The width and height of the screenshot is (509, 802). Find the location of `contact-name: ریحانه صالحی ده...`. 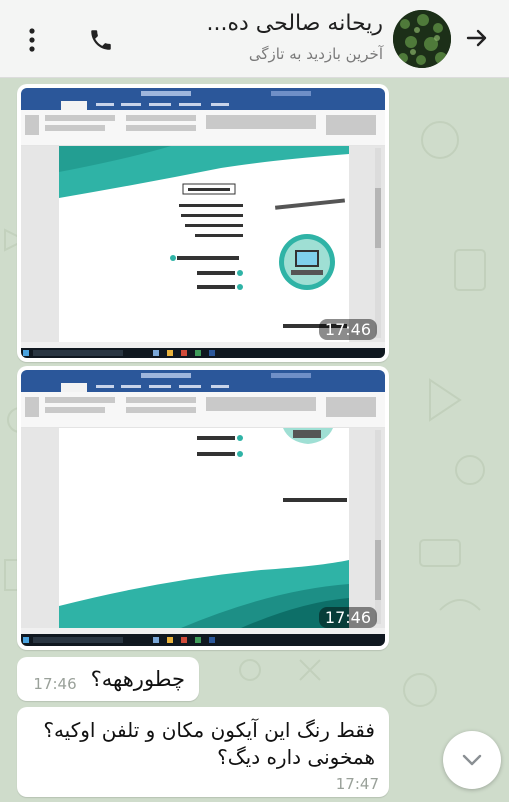

contact-name: ریحانه صالحی ده... is located at coordinates (295, 23).